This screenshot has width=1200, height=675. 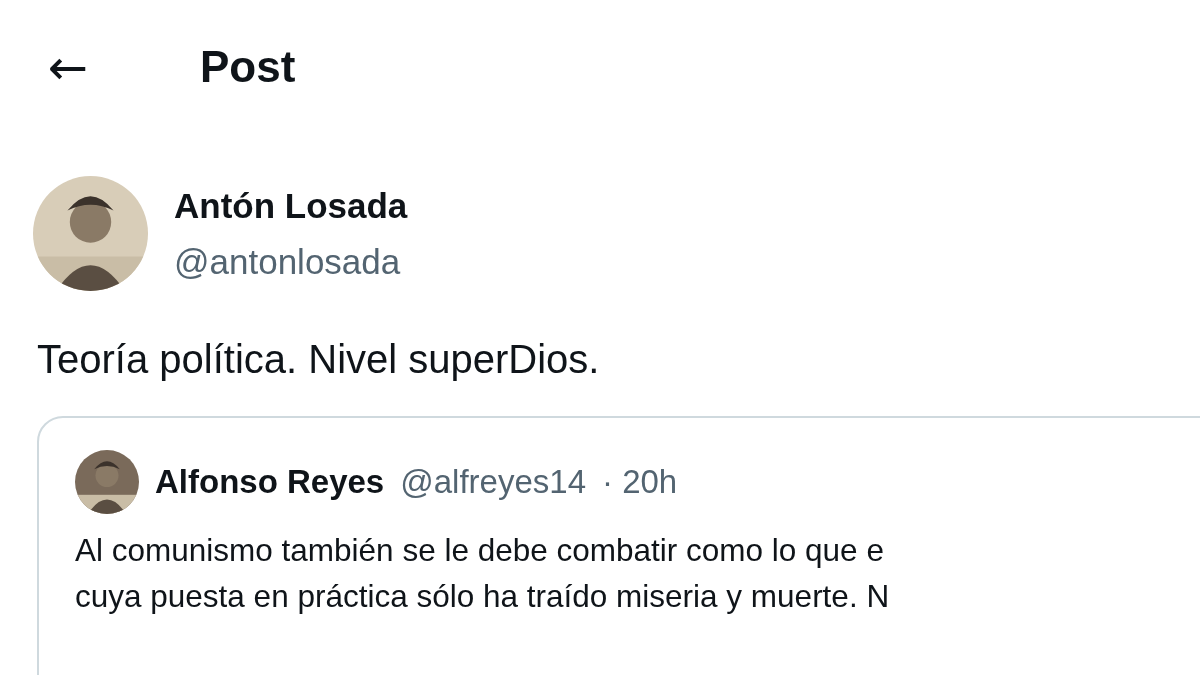 I want to click on post-time: · 20h, so click(x=640, y=482).